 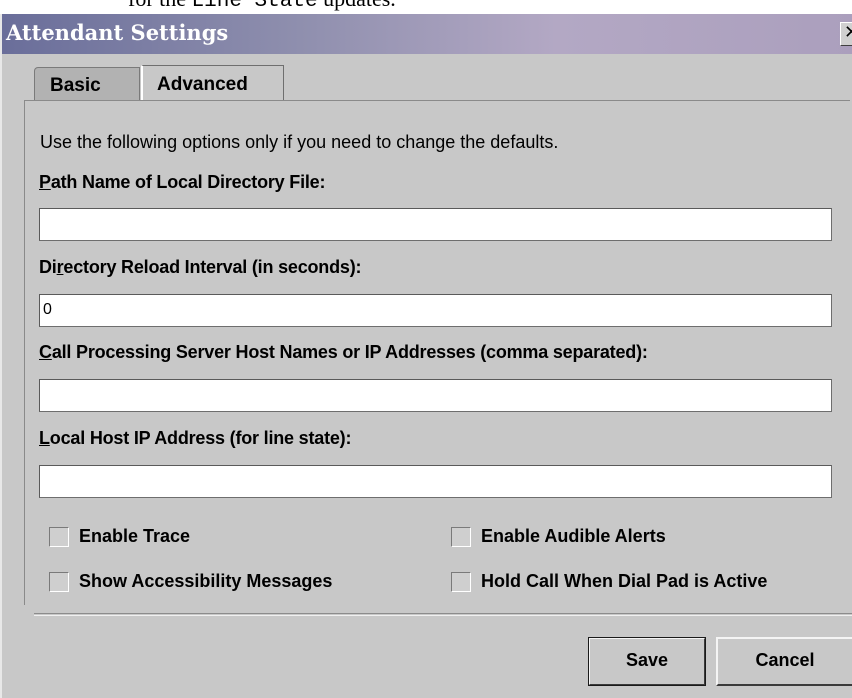 I want to click on reload-interval-value: 0, so click(x=47, y=309).